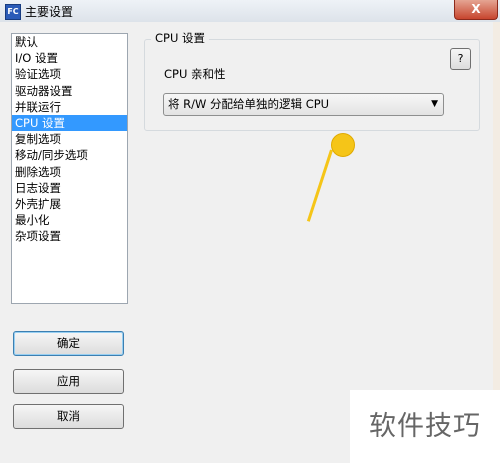  I want to click on app-icon: FC, so click(13, 12).